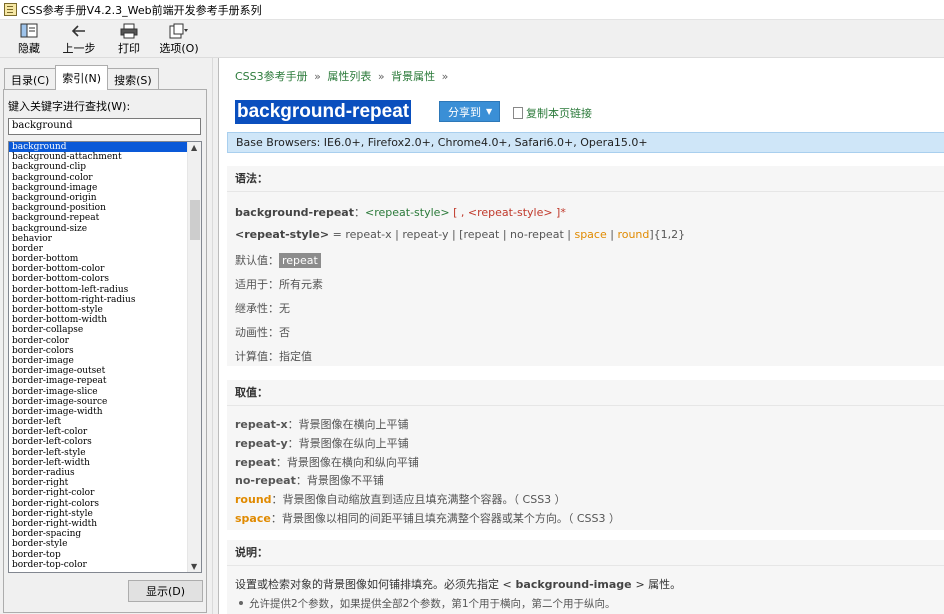 The height and width of the screenshot is (614, 944). I want to click on share-button: 分享到 ▼, so click(469, 111).